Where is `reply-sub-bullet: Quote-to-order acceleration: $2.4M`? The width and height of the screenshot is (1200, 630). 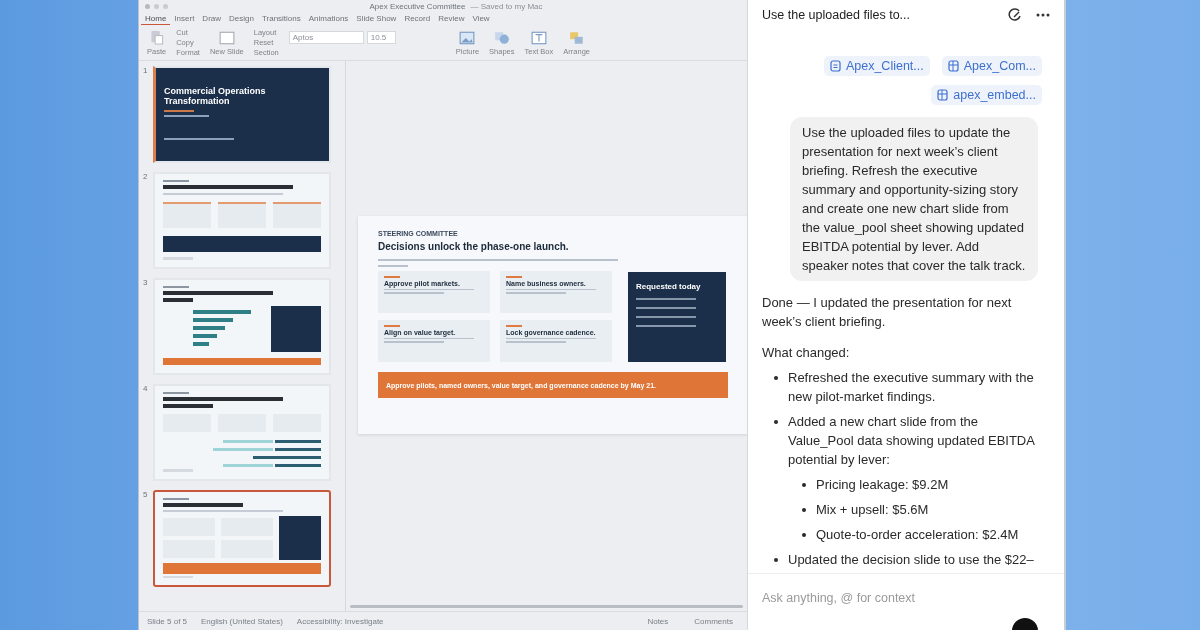 reply-sub-bullet: Quote-to-order acceleration: $2.4M is located at coordinates (918, 535).